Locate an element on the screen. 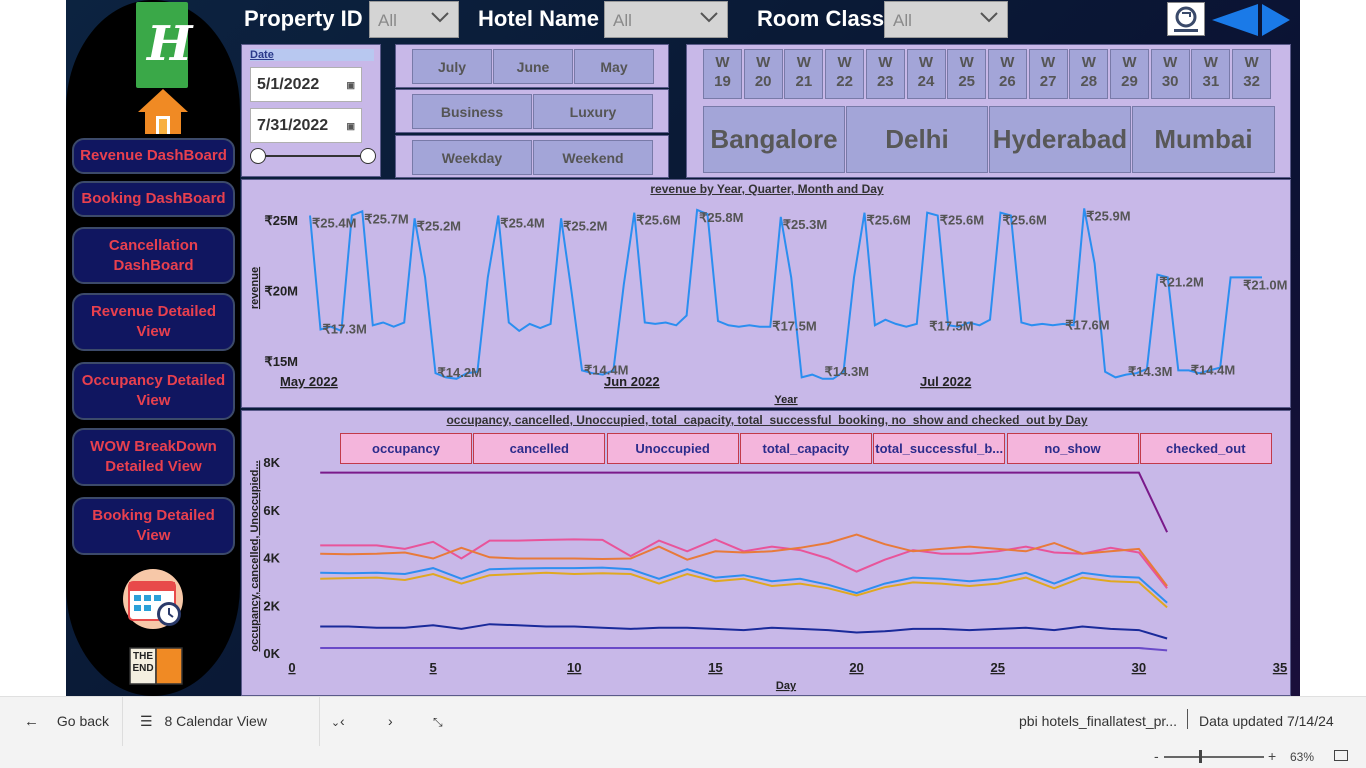 The width and height of the screenshot is (1366, 768). week-number: 22 is located at coordinates (844, 81).